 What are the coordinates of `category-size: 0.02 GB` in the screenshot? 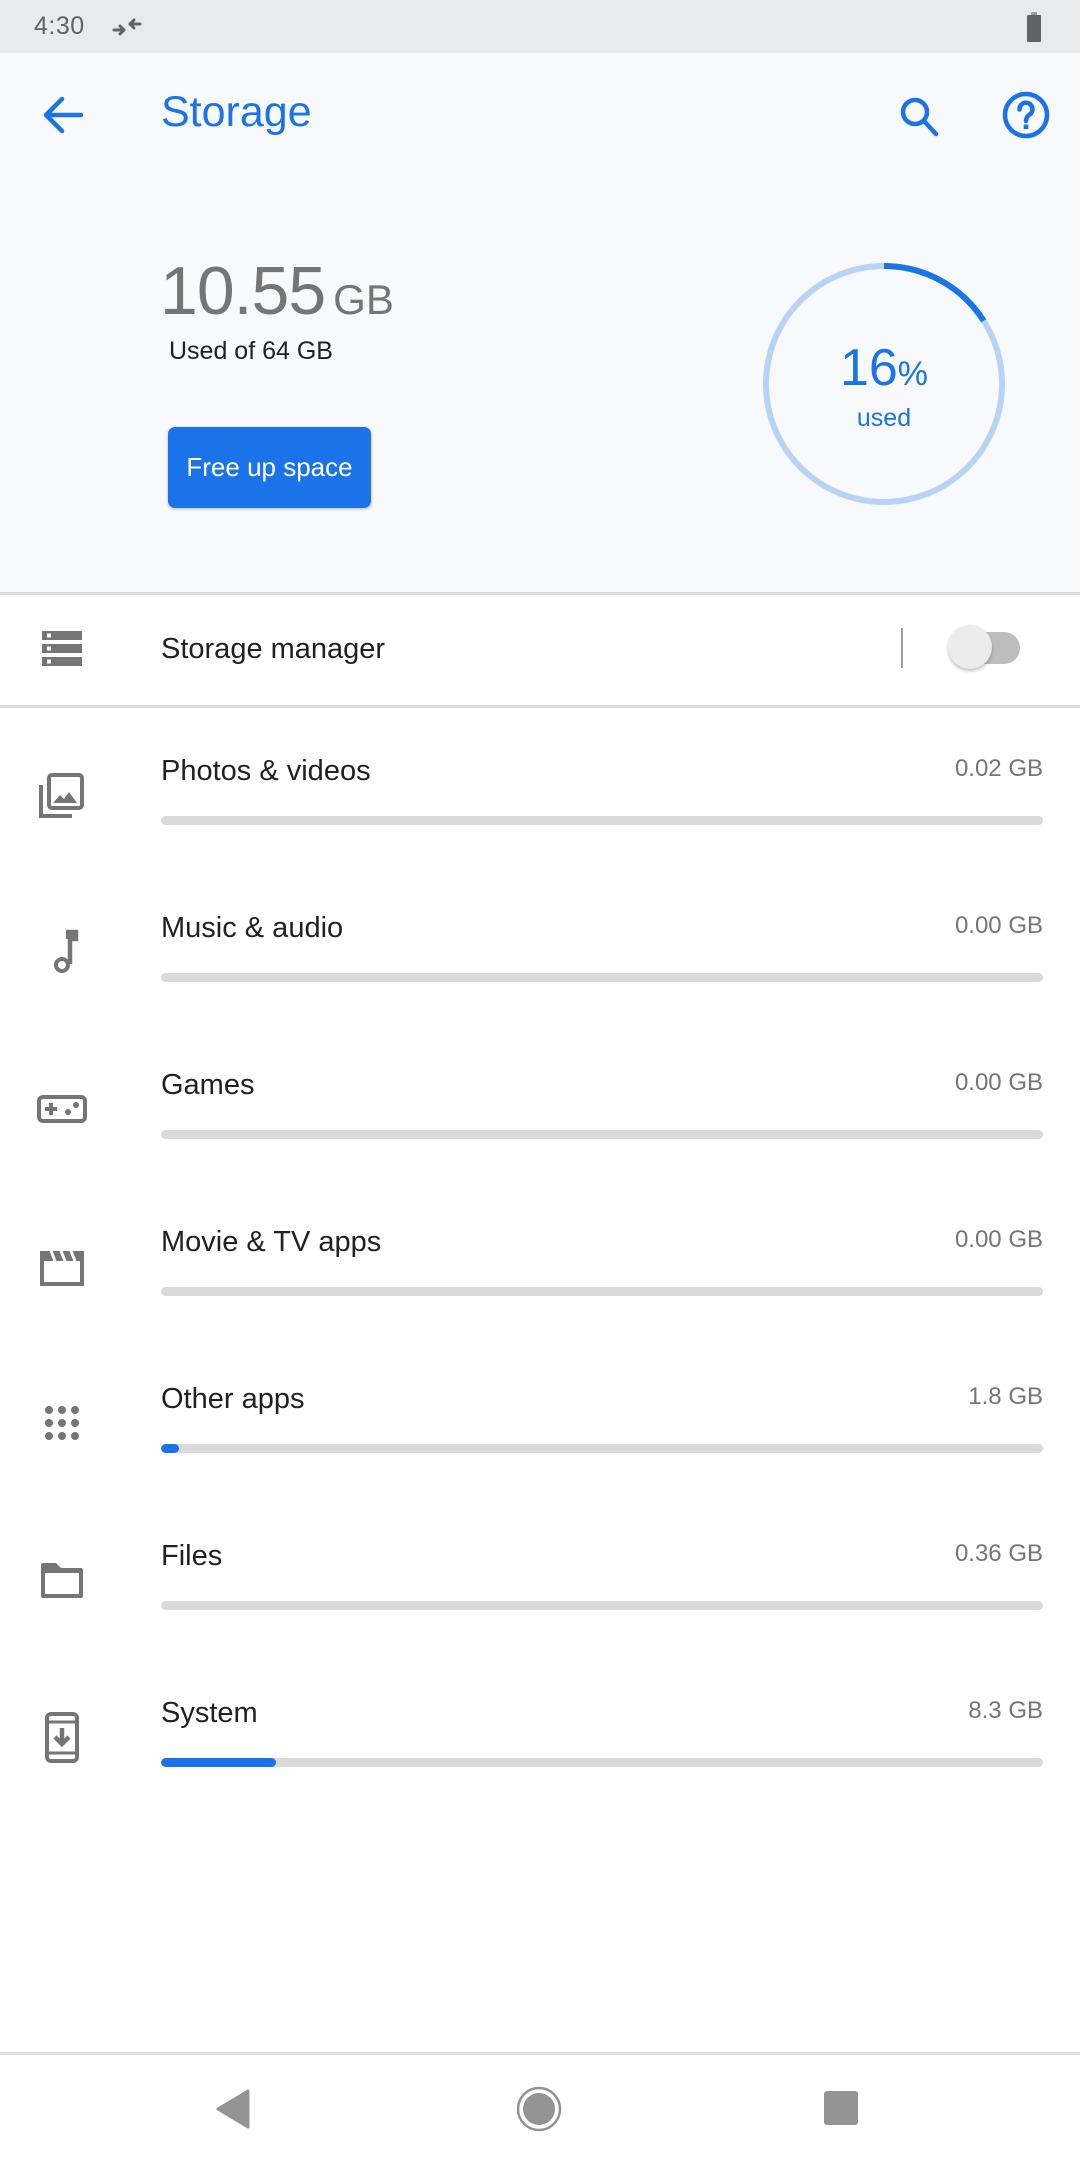 It's located at (998, 768).